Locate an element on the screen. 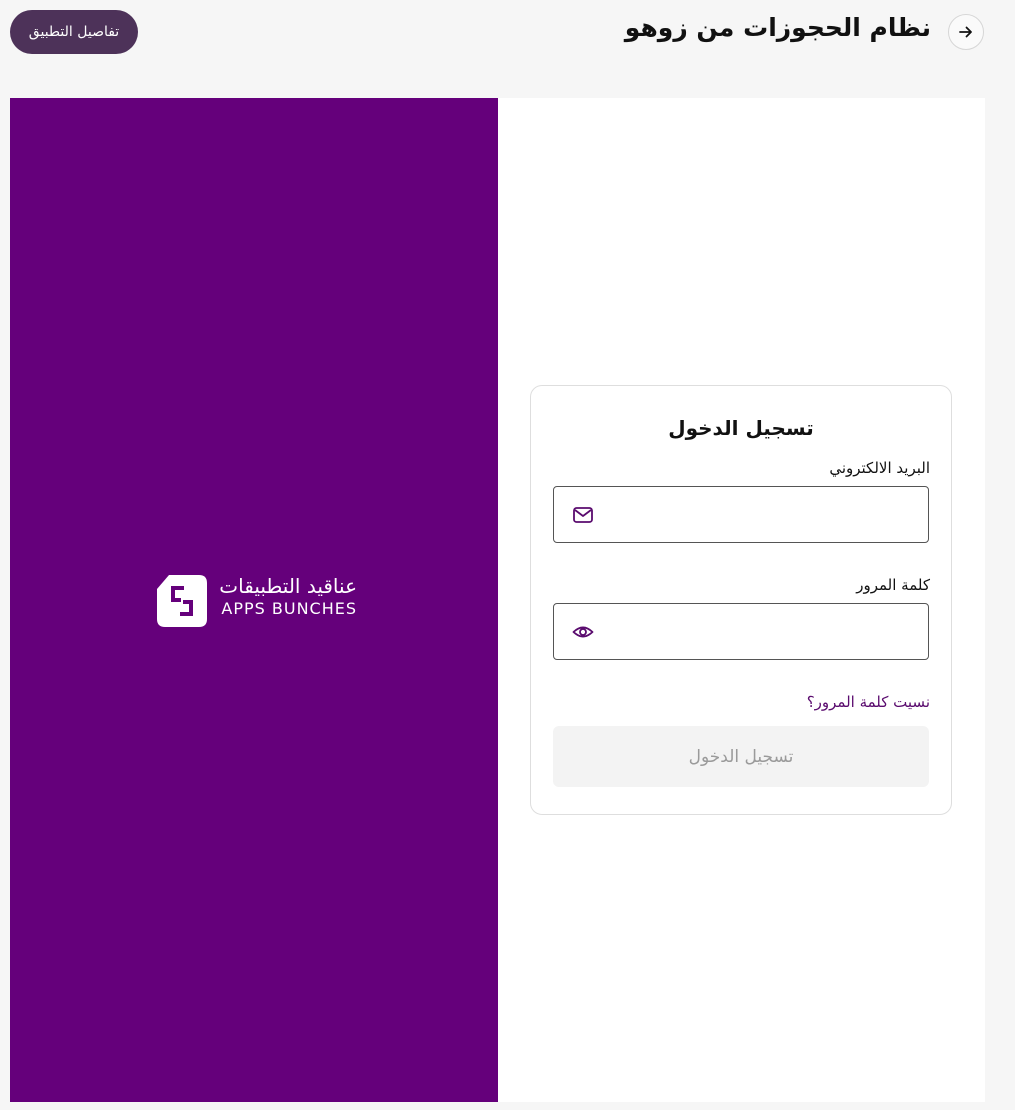 The height and width of the screenshot is (1110, 1015). back-button is located at coordinates (966, 32).